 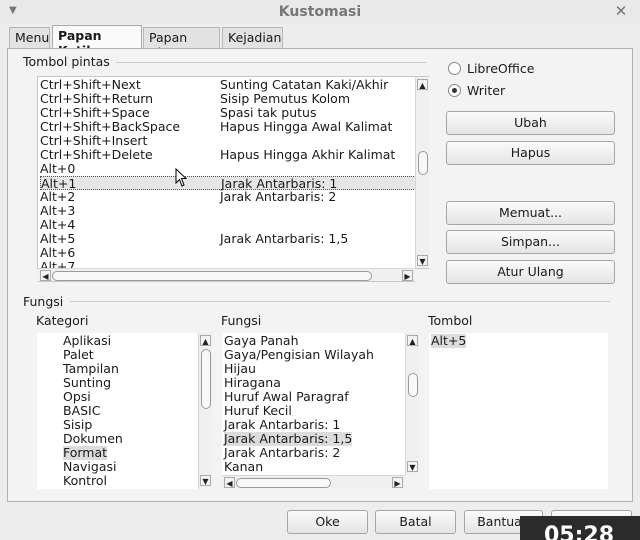 I want to click on tab-menu: Menu, so click(x=29, y=37).